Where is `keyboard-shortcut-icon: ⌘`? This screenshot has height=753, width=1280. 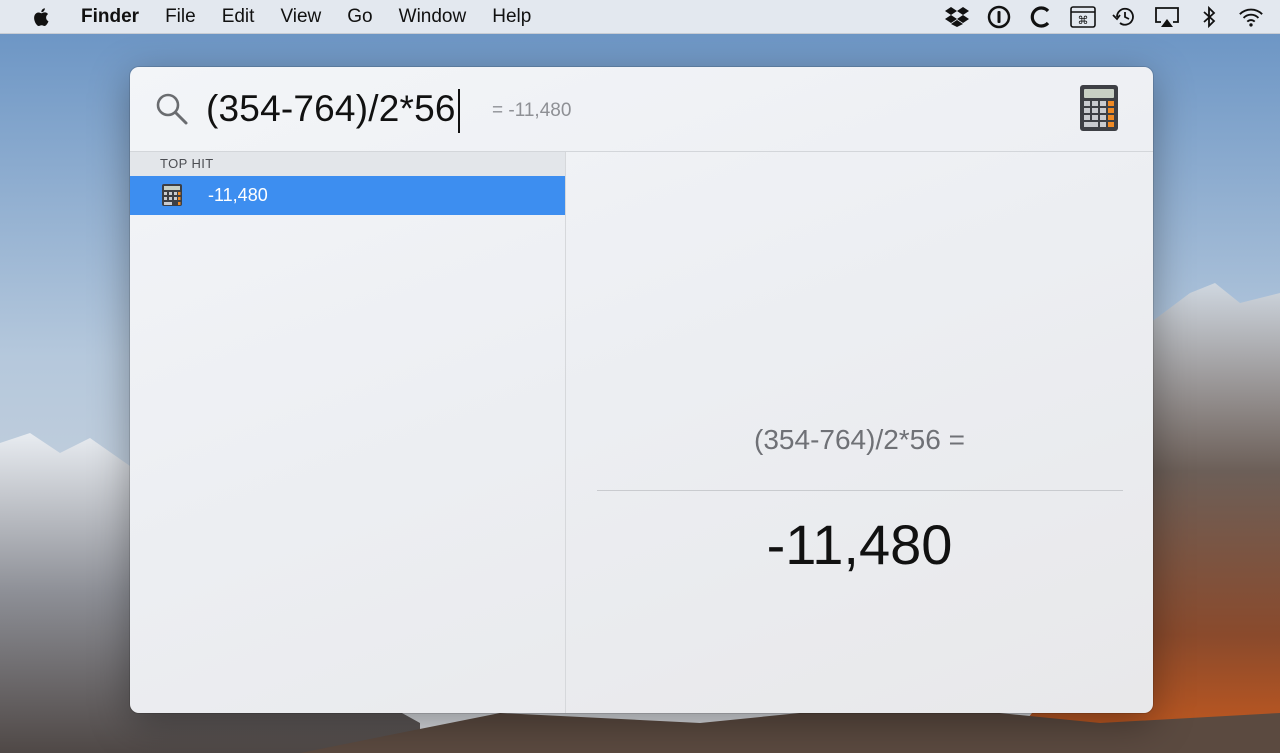 keyboard-shortcut-icon: ⌘ is located at coordinates (1083, 17).